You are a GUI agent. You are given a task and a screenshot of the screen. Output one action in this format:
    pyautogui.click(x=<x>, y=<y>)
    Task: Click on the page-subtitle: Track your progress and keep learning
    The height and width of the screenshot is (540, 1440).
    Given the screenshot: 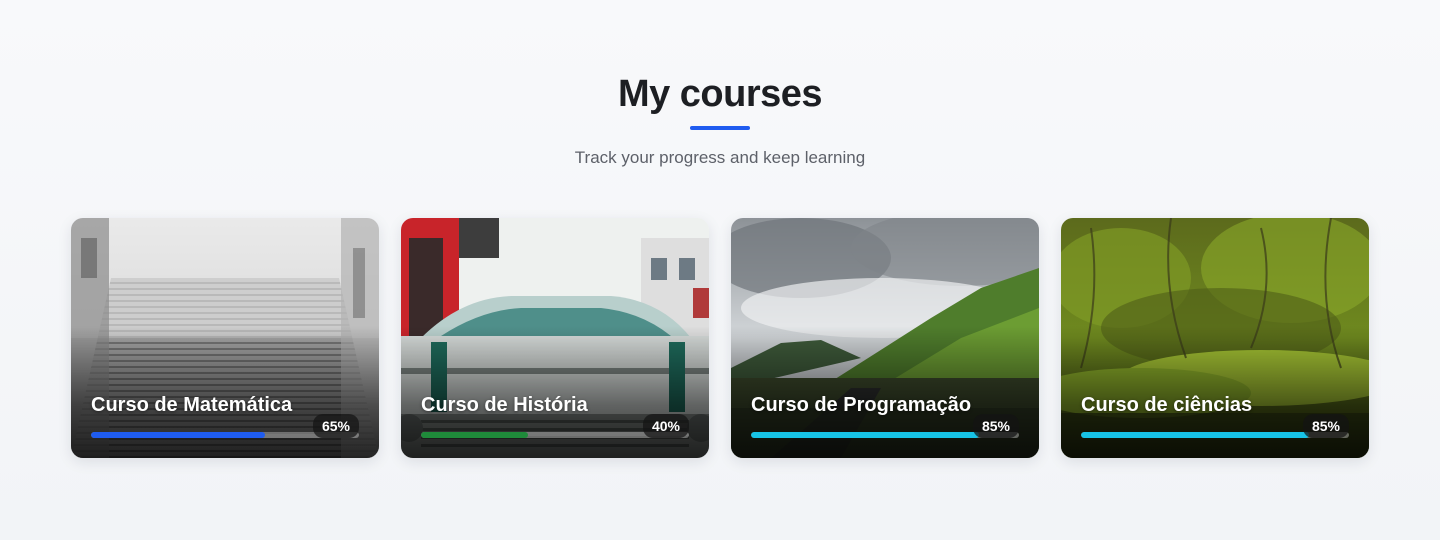 What is the action you would take?
    pyautogui.click(x=720, y=157)
    